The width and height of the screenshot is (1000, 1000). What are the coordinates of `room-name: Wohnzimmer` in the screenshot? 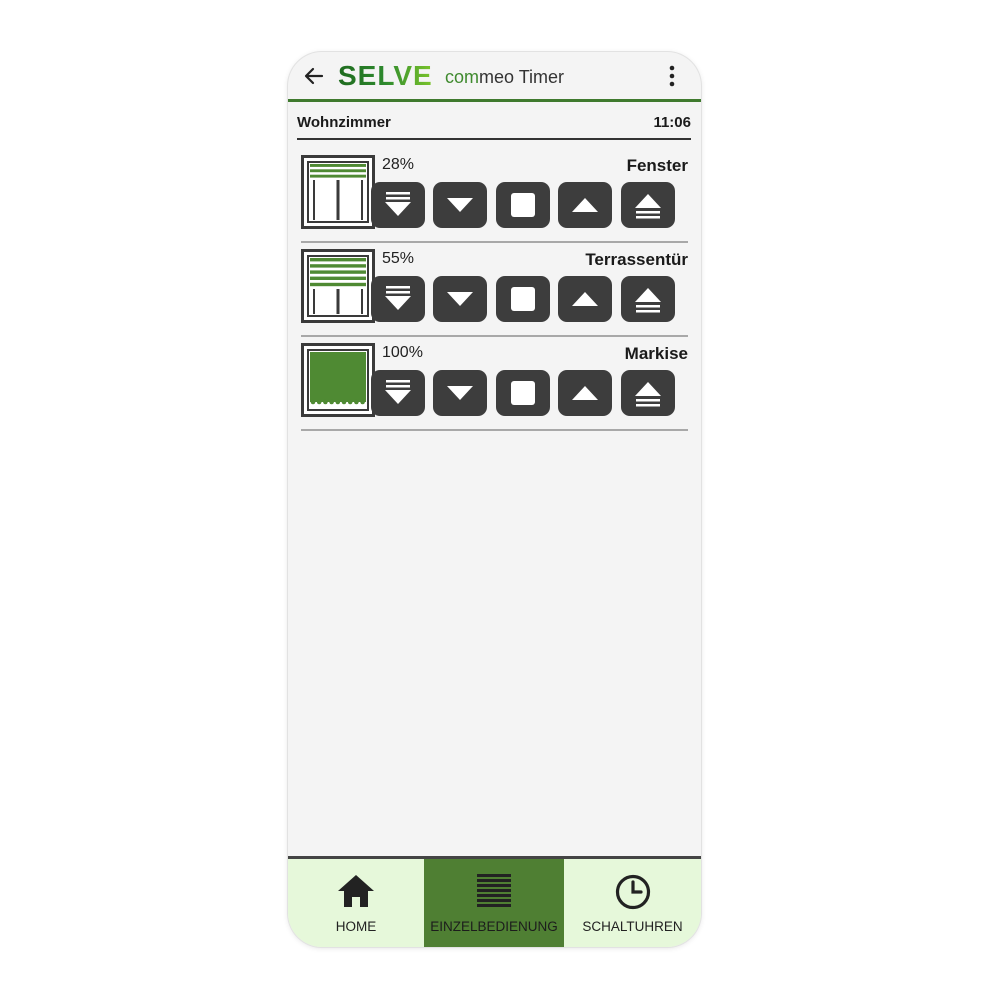 It's located at (344, 122).